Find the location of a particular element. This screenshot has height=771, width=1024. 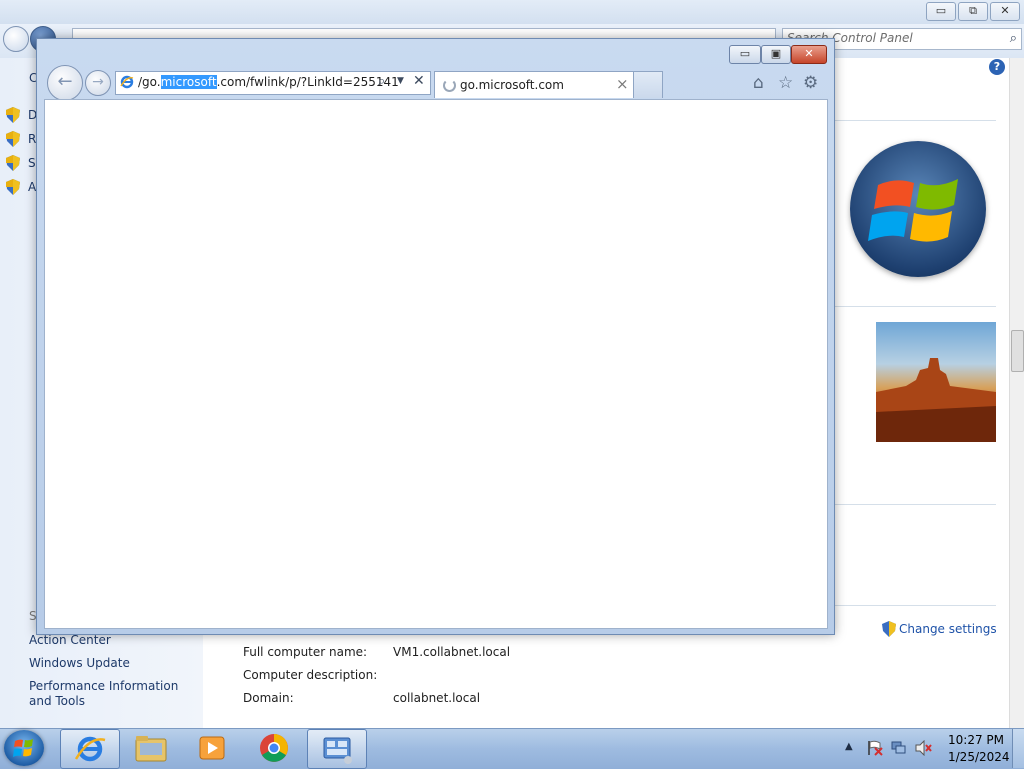

ie-back-button: ← is located at coordinates (65, 83).